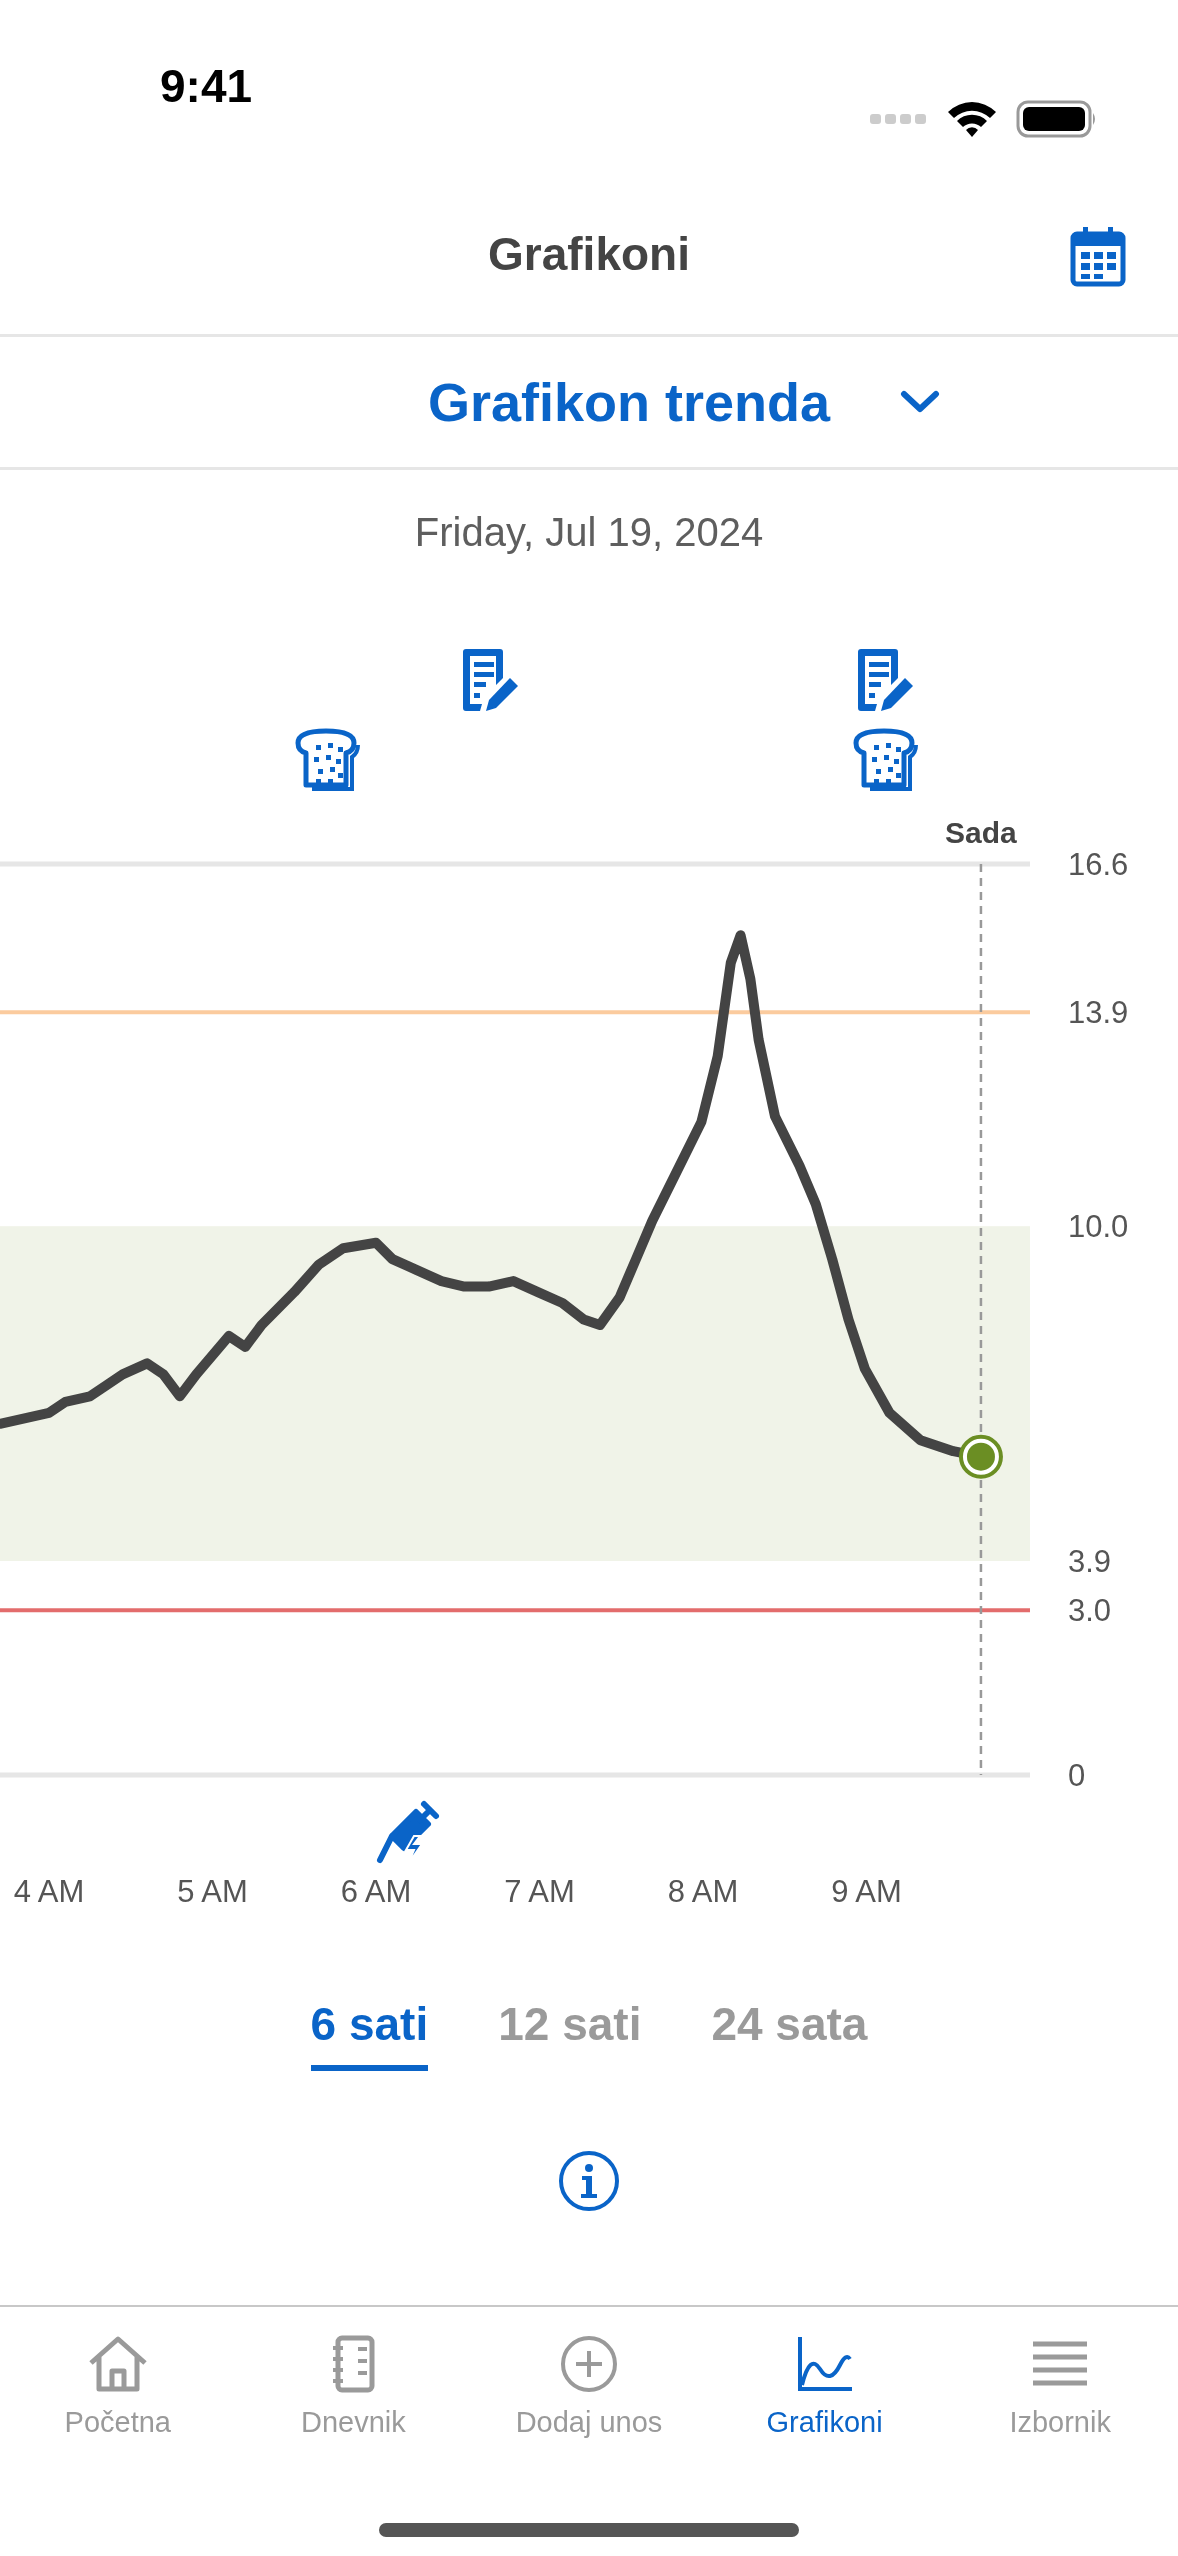 Image resolution: width=1178 pixels, height=2556 pixels. Describe the element at coordinates (589, 2396) in the screenshot. I see `tab-bar-item: Dodaj unos` at that location.